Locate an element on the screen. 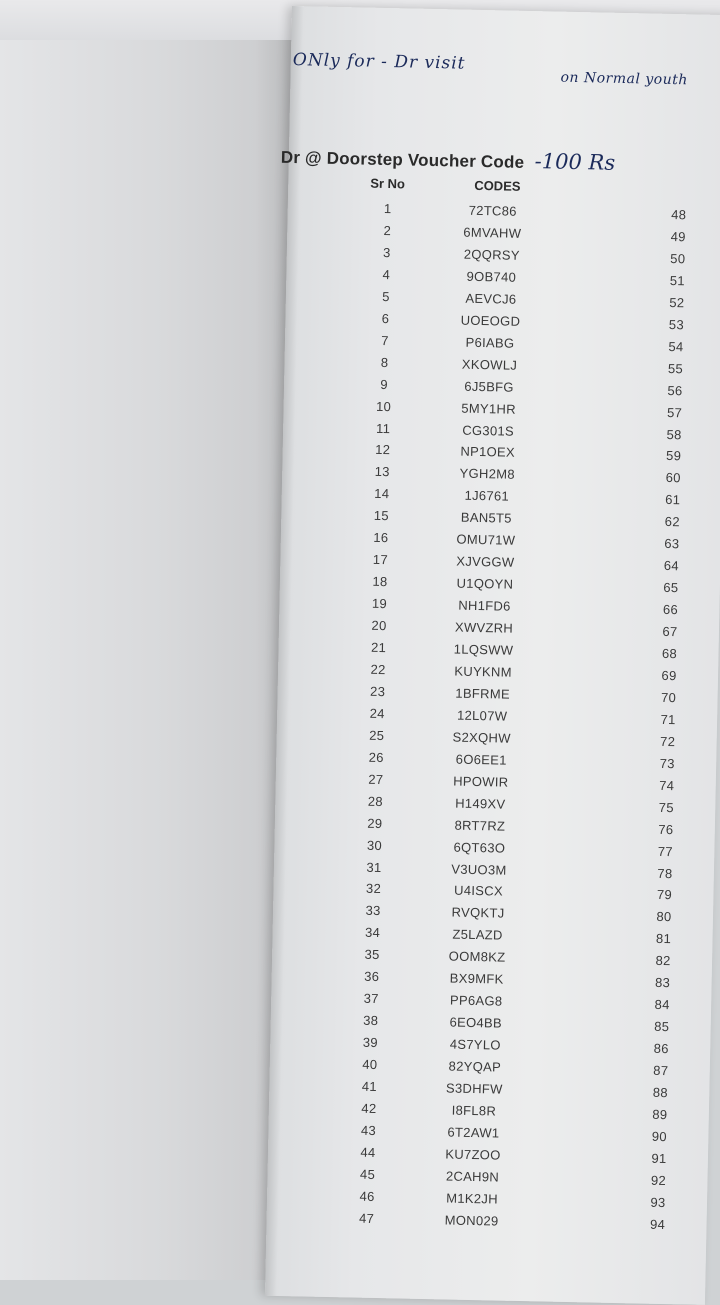 Image resolution: width=720 pixels, height=1305 pixels. right-column-number: 93 is located at coordinates (658, 1202).